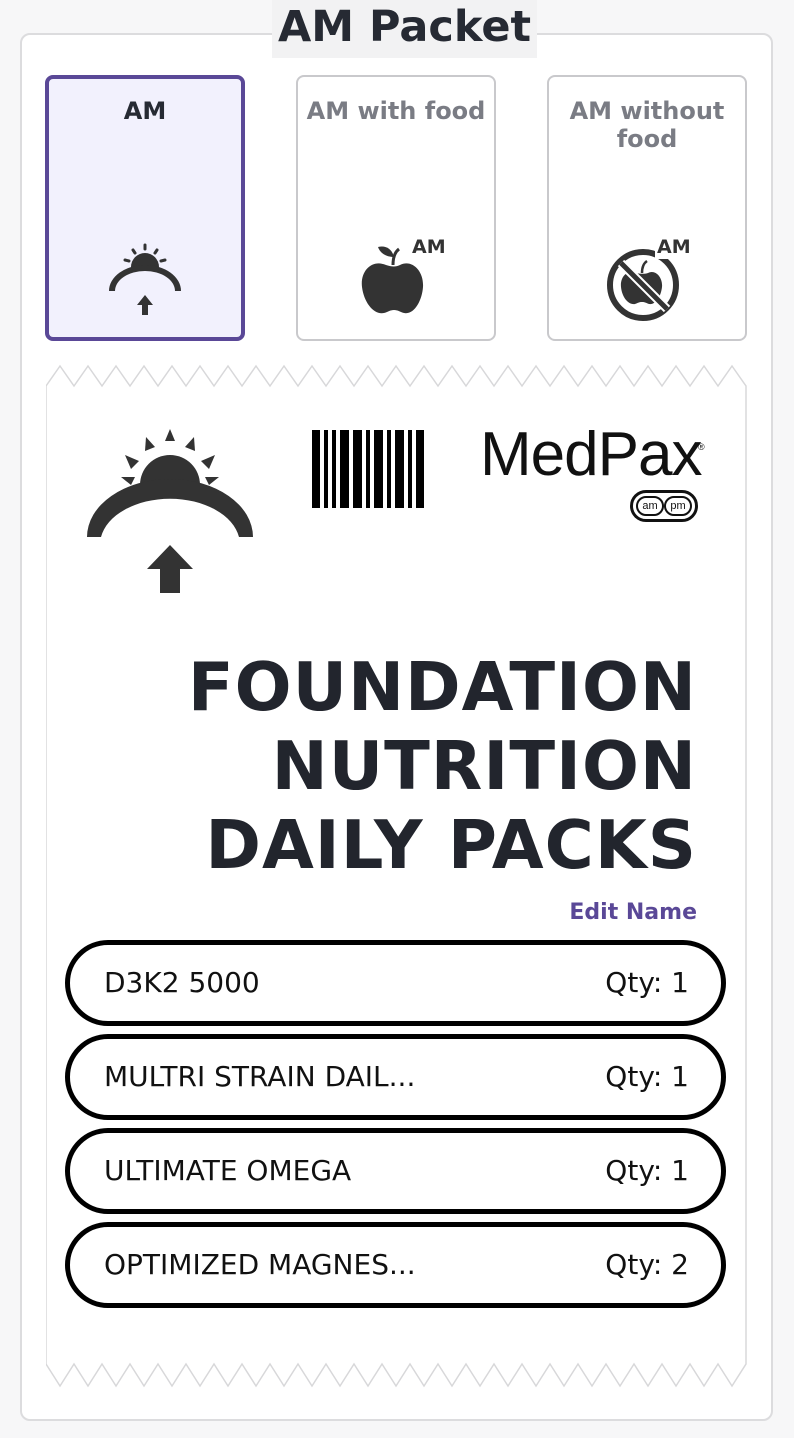  What do you see at coordinates (145, 208) in the screenshot?
I see `option-am: AM` at bounding box center [145, 208].